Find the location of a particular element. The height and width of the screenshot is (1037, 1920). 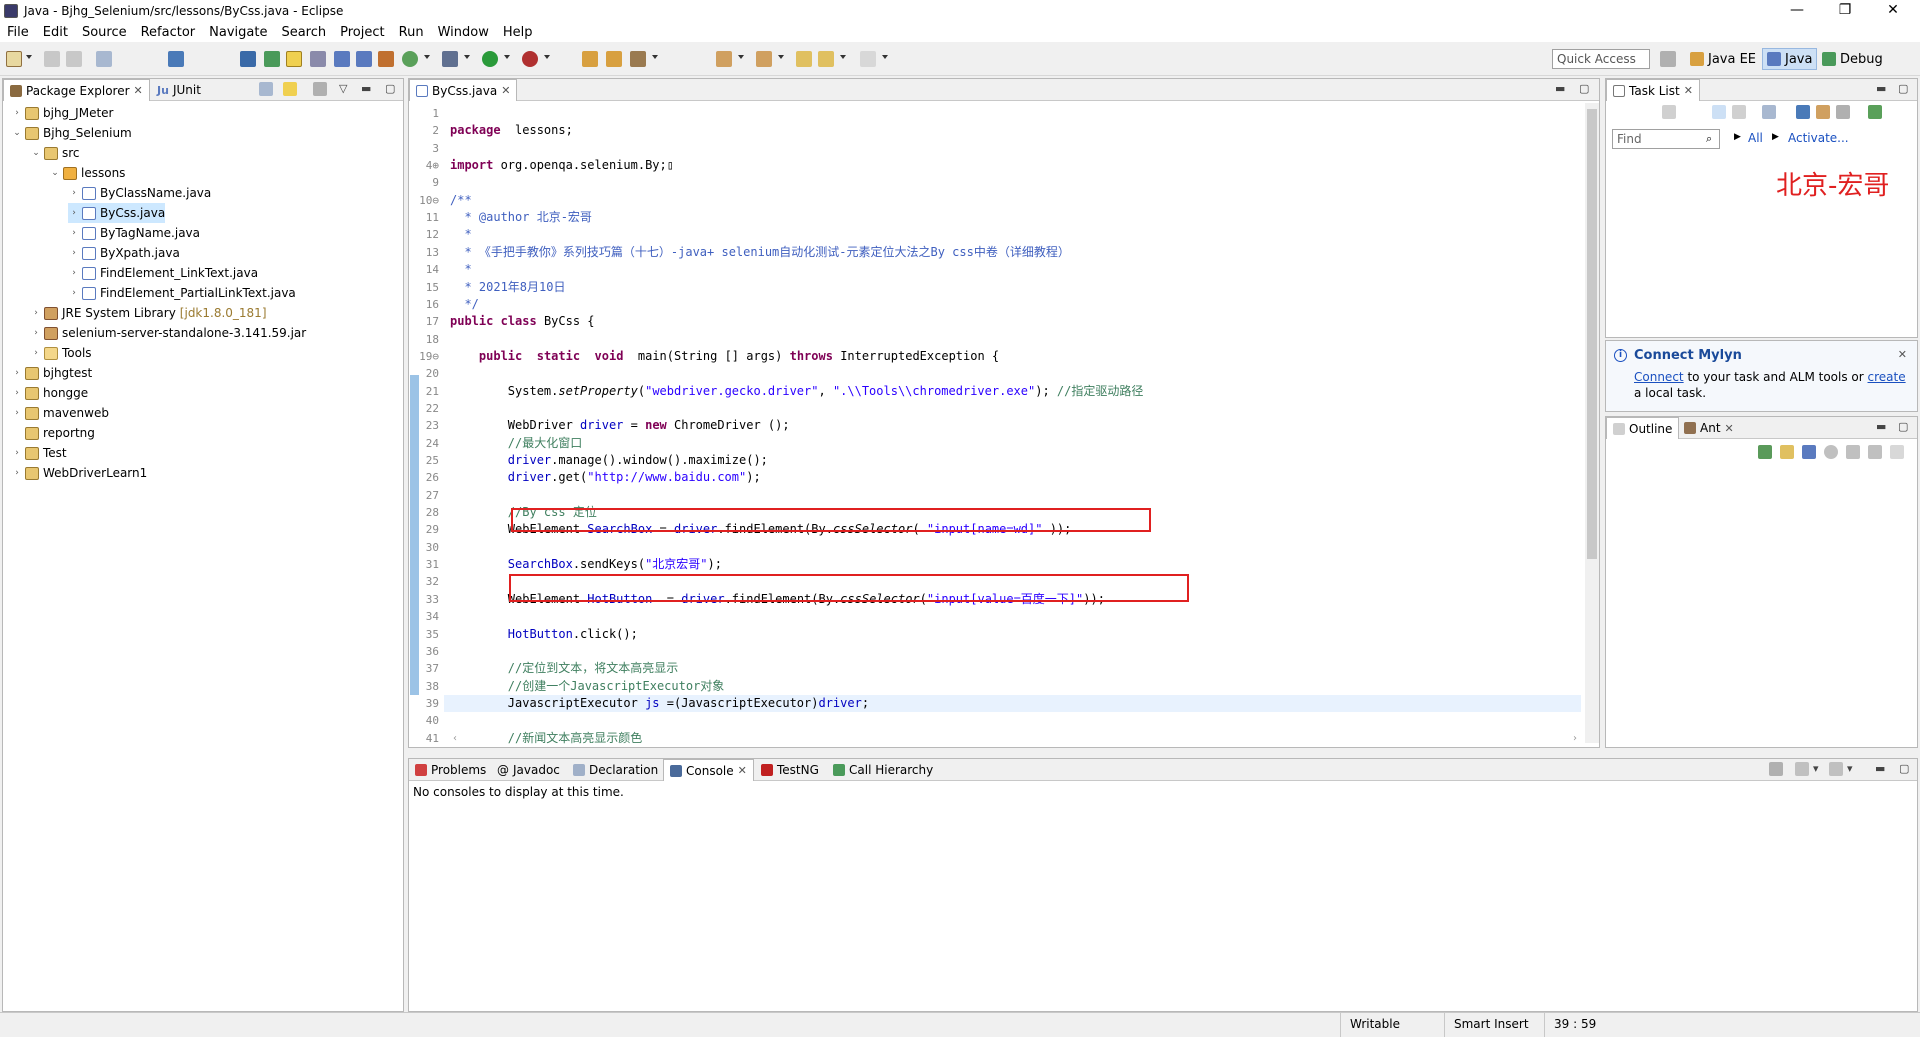

back-icon is located at coordinates (826, 59).